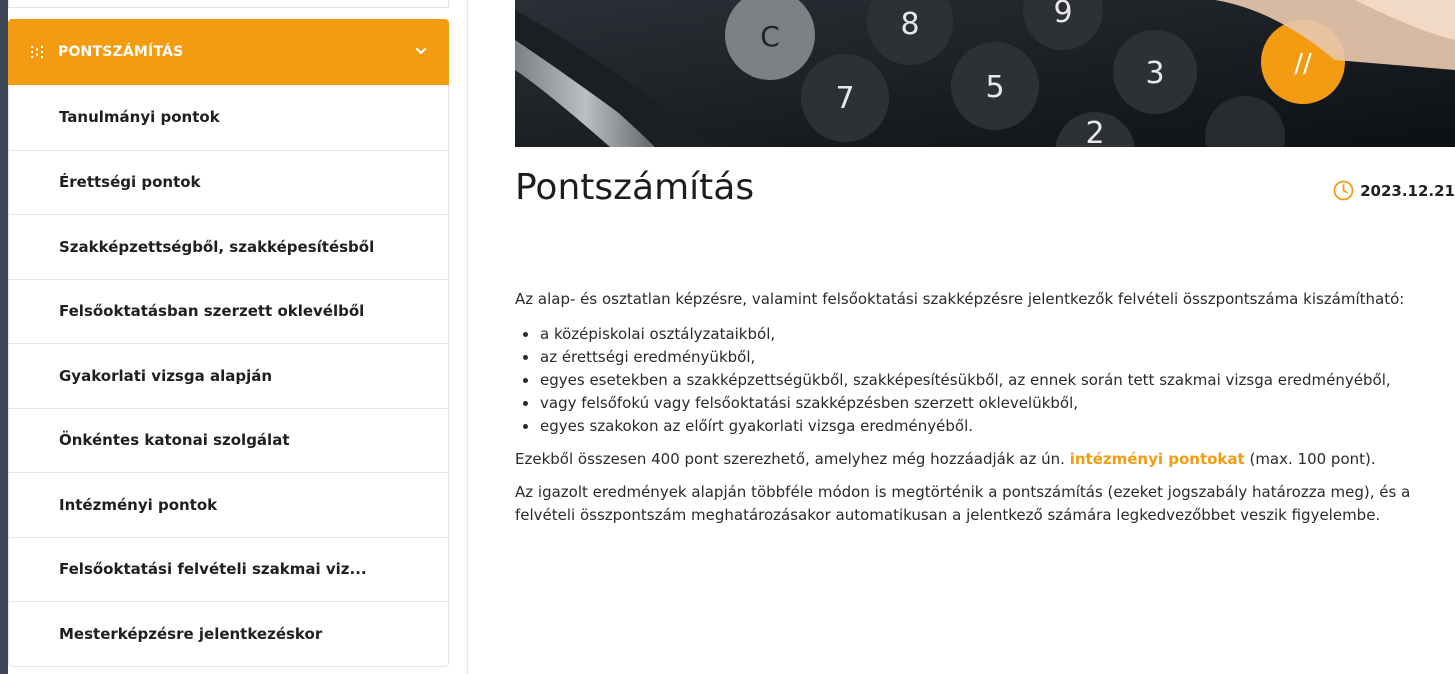 The width and height of the screenshot is (1455, 674). Describe the element at coordinates (982, 357) in the screenshot. I see `list-item: az érettségi eredményükből,` at that location.